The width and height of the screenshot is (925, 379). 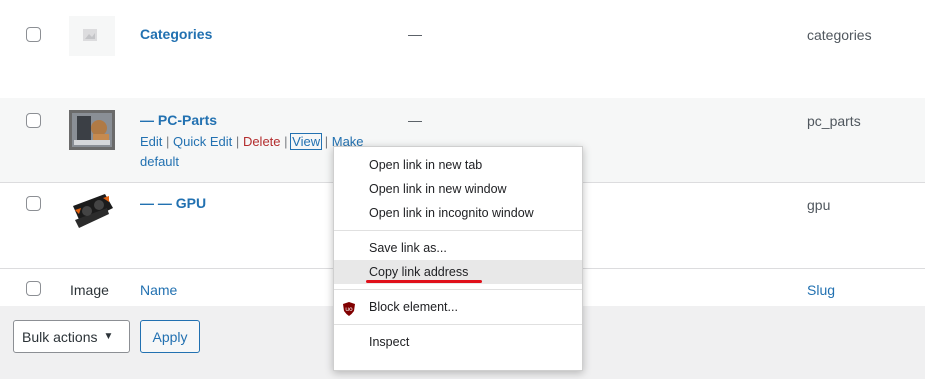 I want to click on edit-link: Edit, so click(x=151, y=141).